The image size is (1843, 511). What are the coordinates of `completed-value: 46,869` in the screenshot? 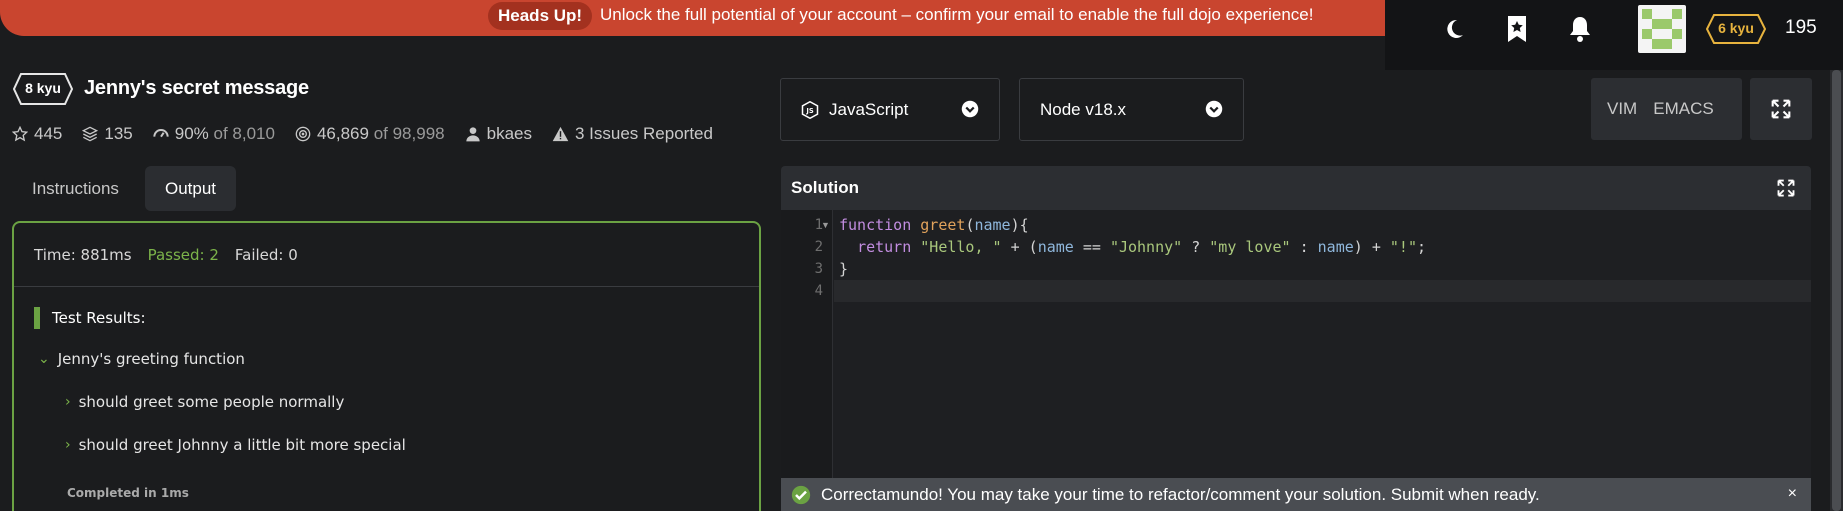 It's located at (342, 133).